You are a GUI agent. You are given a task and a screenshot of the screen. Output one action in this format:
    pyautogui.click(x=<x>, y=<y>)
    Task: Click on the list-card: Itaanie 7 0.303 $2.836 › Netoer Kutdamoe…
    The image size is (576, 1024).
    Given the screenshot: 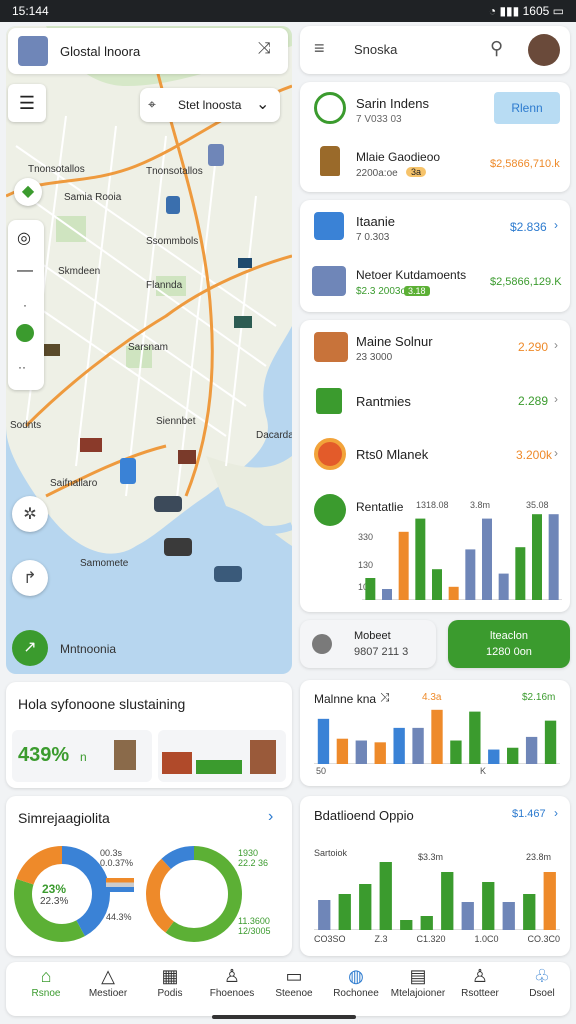 What is the action you would take?
    pyautogui.click(x=435, y=256)
    